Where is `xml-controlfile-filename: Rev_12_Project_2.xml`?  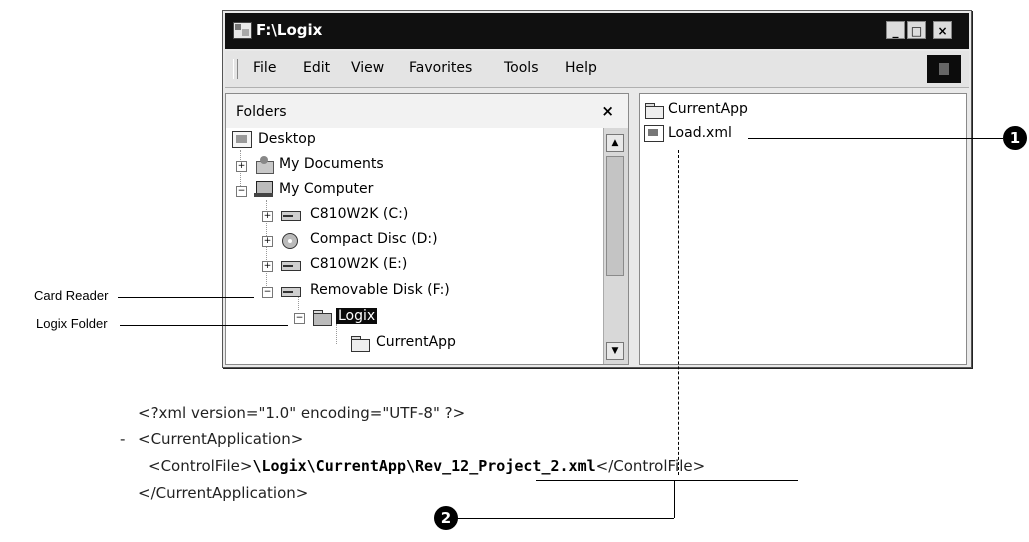
xml-controlfile-filename: Rev_12_Project_2.xml is located at coordinates (505, 466).